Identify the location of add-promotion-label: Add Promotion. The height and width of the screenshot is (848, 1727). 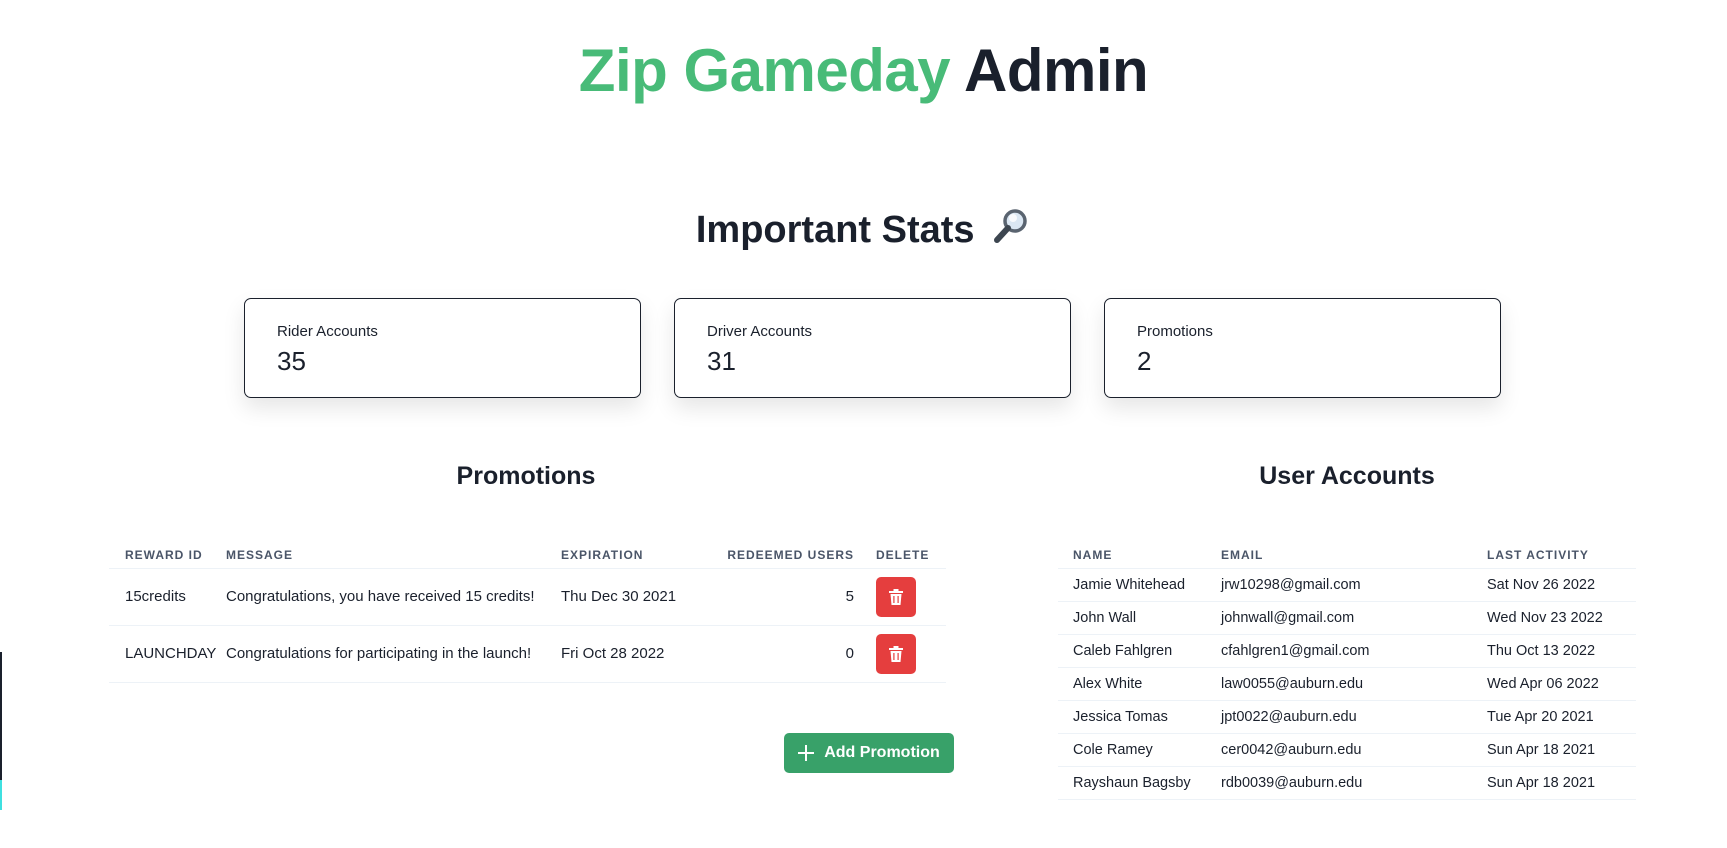
(882, 752).